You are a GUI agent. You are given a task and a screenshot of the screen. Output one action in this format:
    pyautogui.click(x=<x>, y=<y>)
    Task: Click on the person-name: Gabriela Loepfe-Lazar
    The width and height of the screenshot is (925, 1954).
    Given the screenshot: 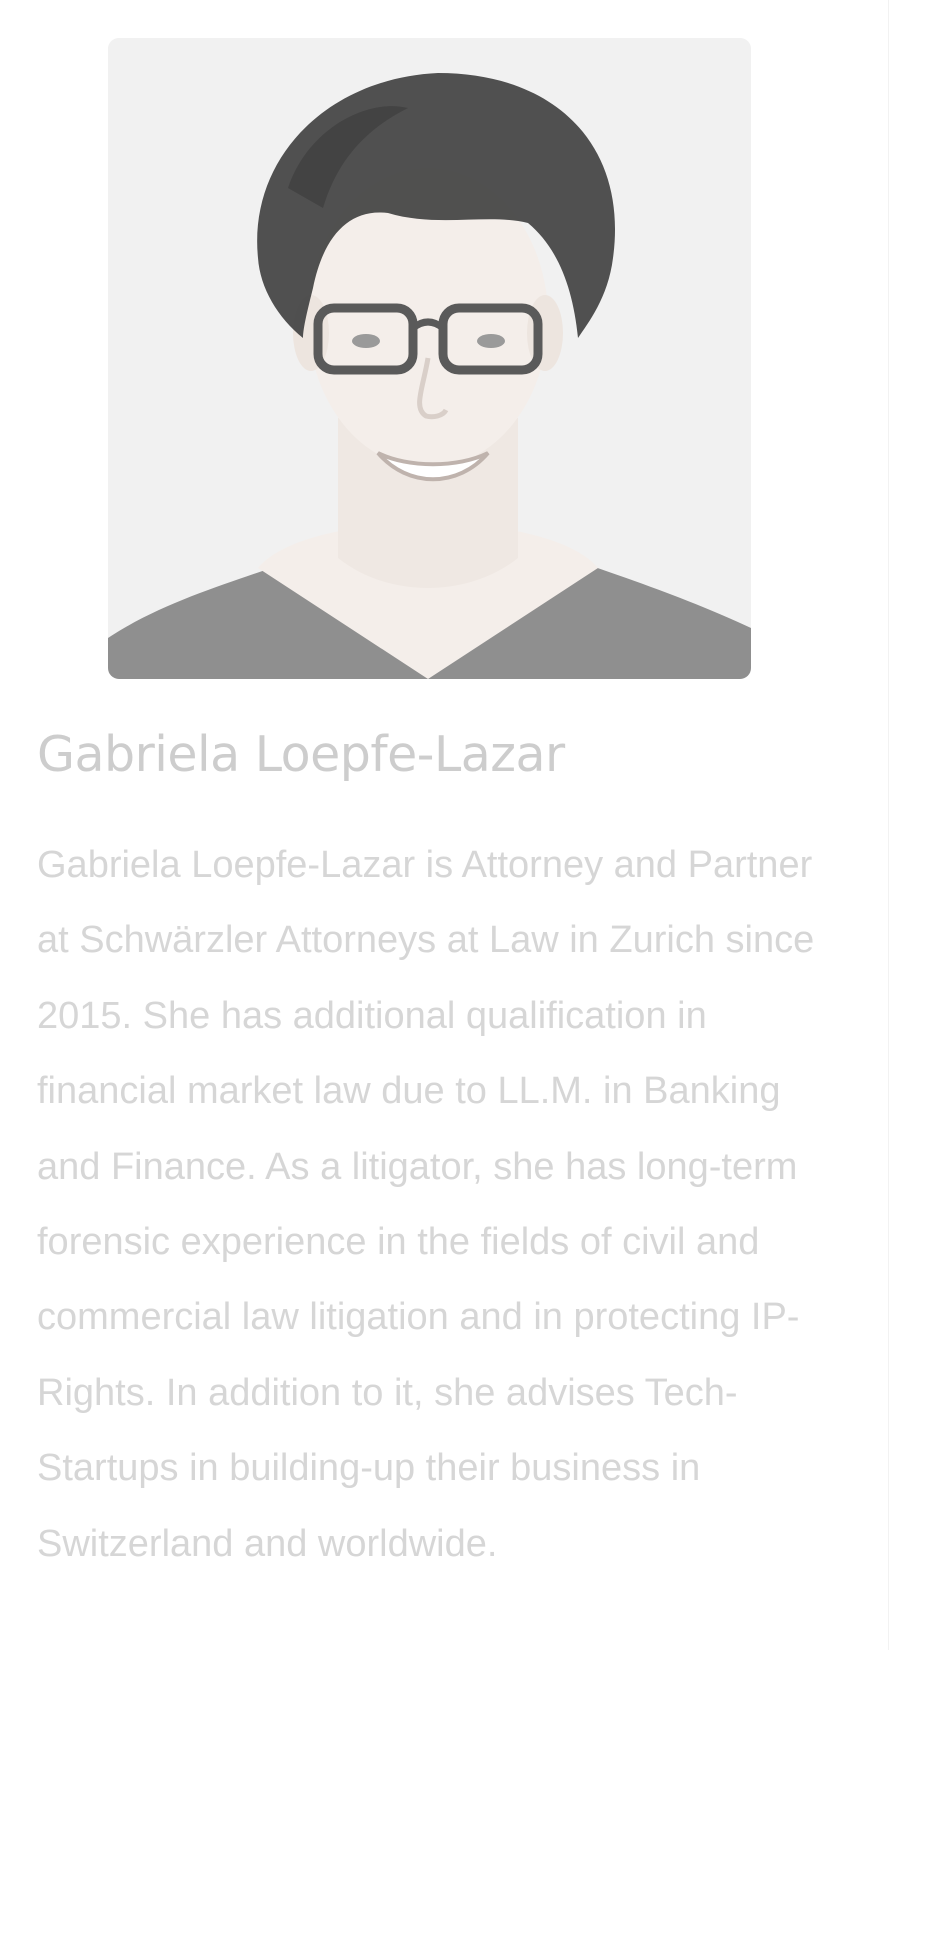 What is the action you would take?
    pyautogui.click(x=301, y=754)
    